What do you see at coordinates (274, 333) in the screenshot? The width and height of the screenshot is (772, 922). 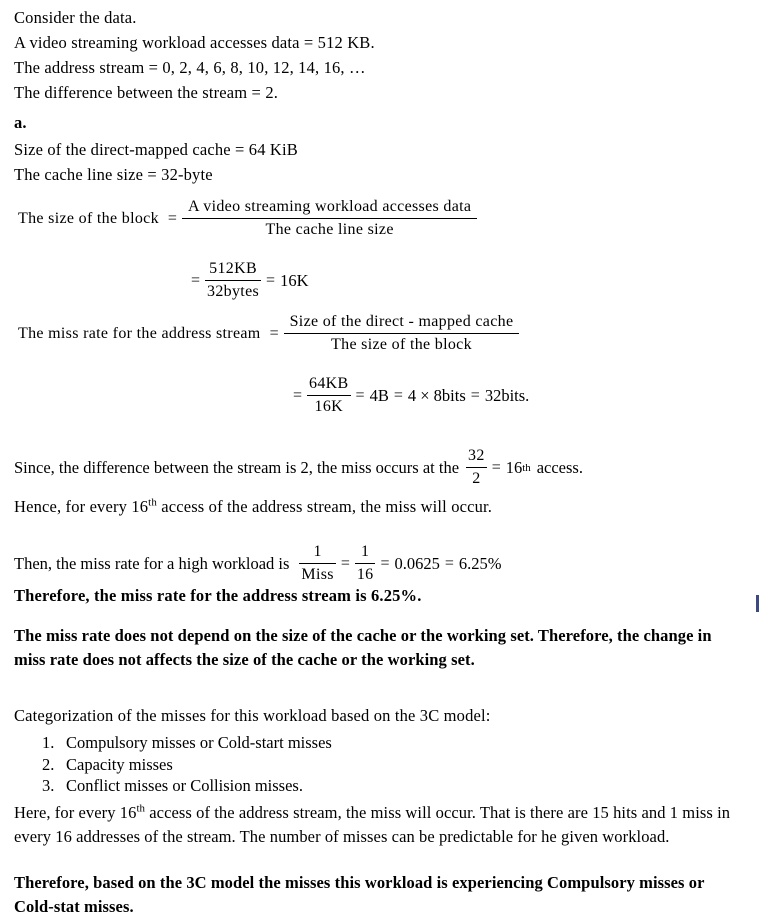 I see `equation-miss-rate-equals: =` at bounding box center [274, 333].